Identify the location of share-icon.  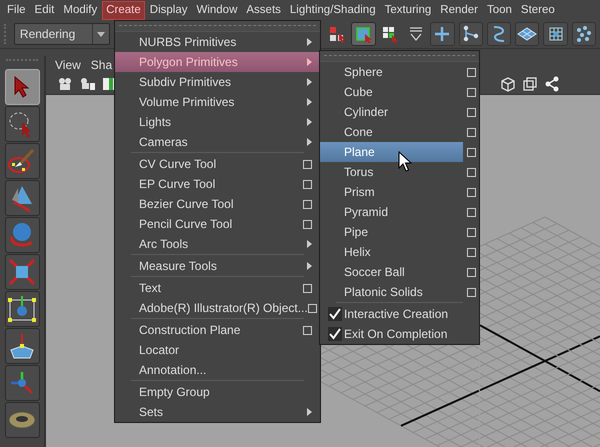
(552, 84).